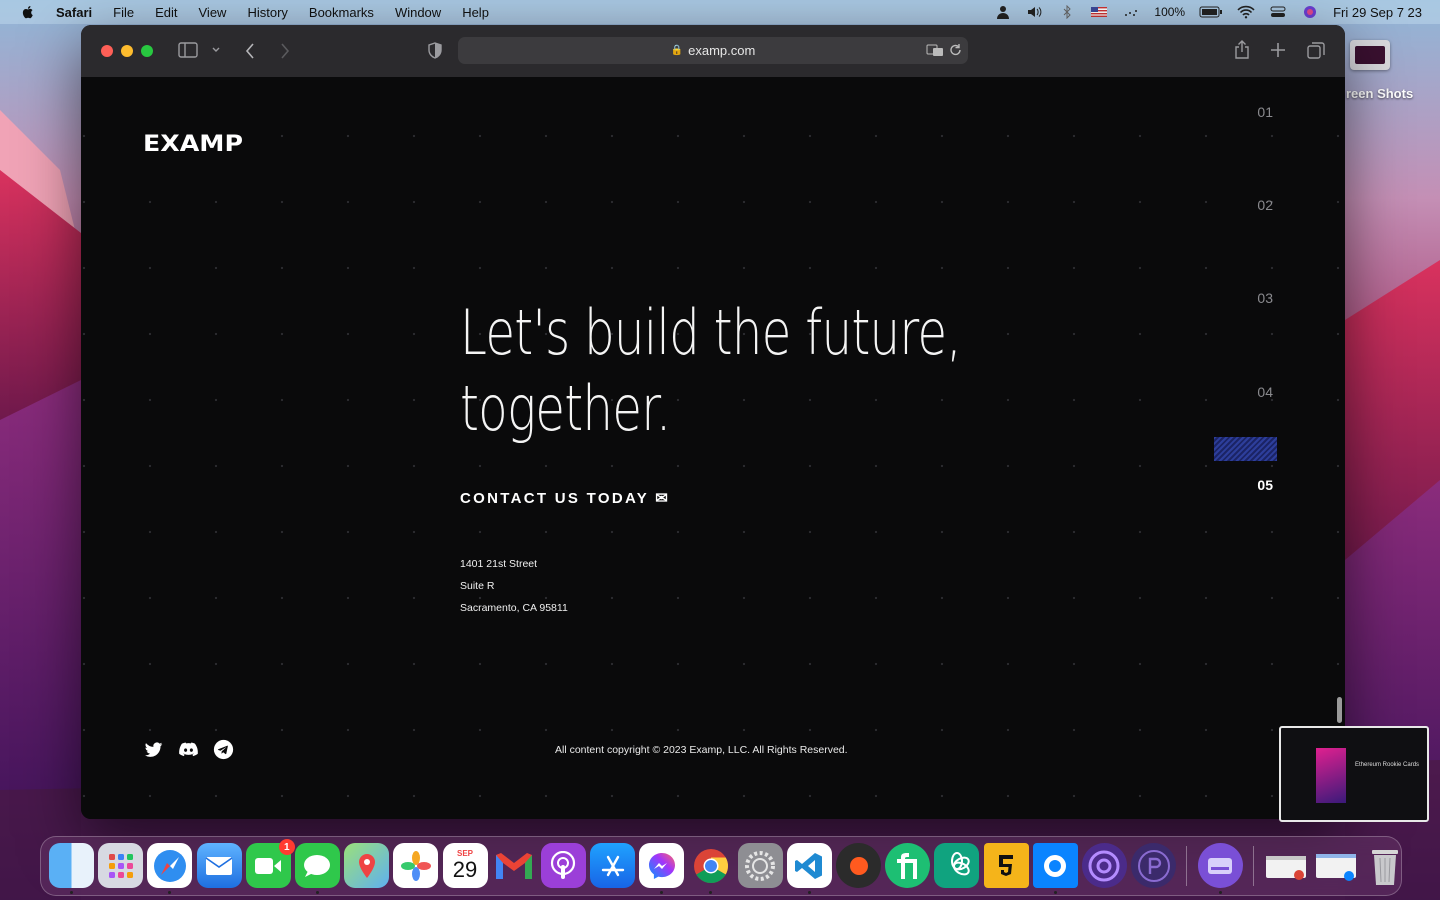 This screenshot has width=1440, height=900. Describe the element at coordinates (1154, 865) in the screenshot. I see `pockets-icon` at that location.